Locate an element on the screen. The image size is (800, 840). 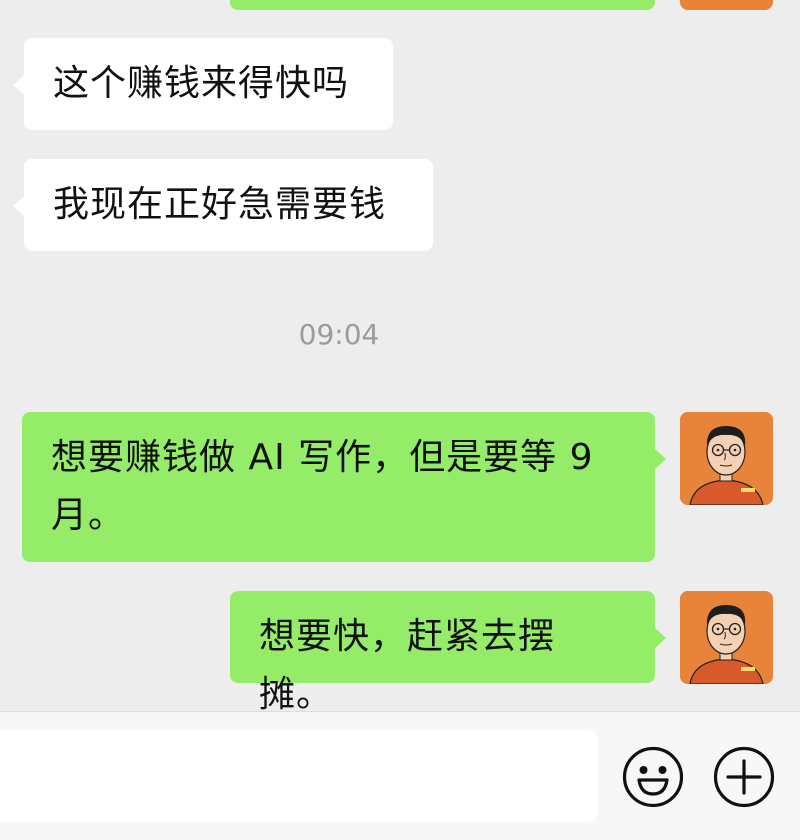
message-text: 想要快，赶紧去摆摊。 is located at coordinates (407, 663).